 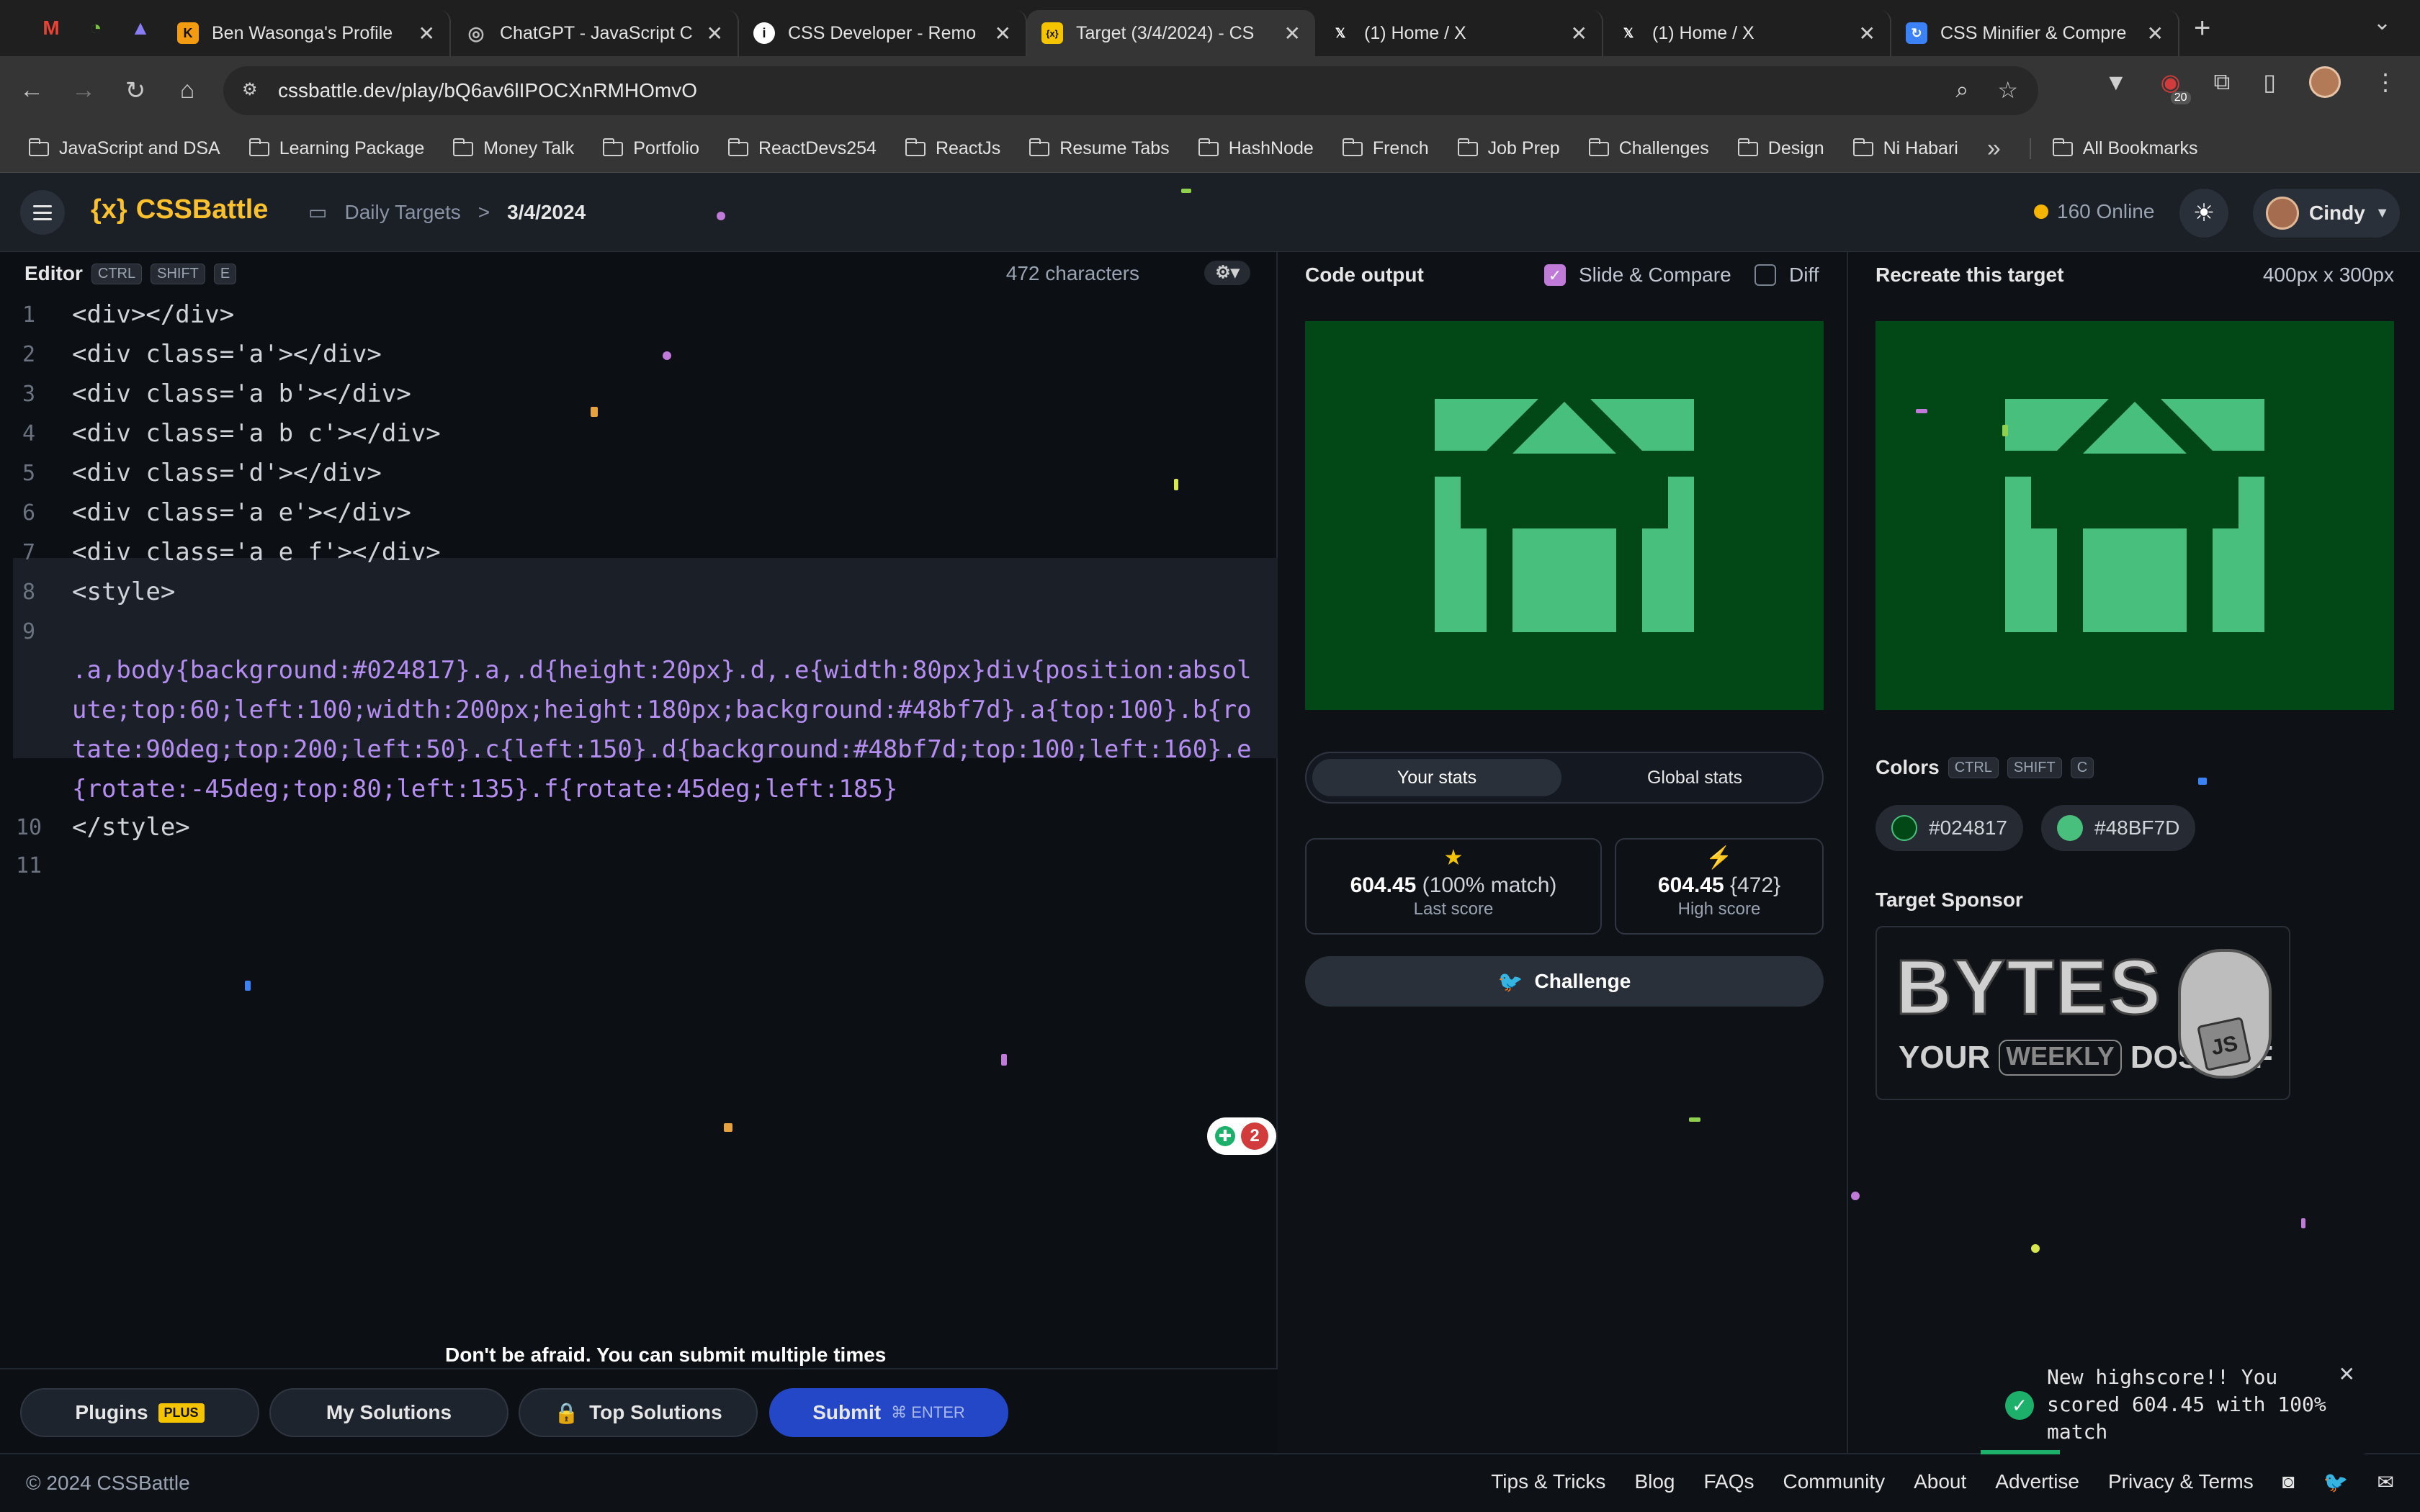 What do you see at coordinates (2222, 82) in the screenshot?
I see `extensions-puzzle-icon: ⧉` at bounding box center [2222, 82].